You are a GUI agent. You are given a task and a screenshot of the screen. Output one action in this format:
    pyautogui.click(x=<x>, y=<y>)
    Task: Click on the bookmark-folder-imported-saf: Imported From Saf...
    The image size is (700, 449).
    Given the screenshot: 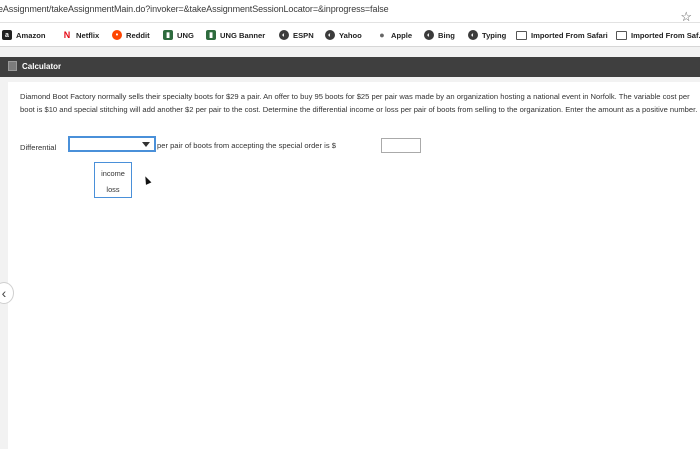 What is the action you would take?
    pyautogui.click(x=658, y=35)
    